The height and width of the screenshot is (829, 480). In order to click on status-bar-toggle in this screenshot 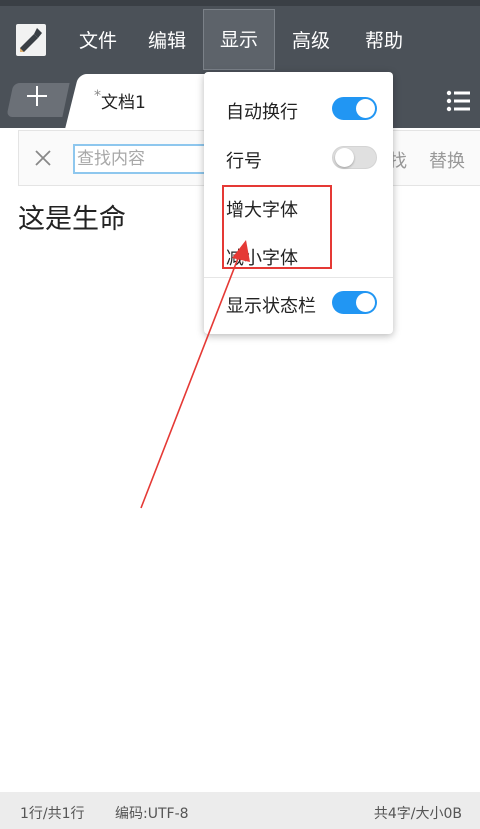, I will do `click(354, 302)`.